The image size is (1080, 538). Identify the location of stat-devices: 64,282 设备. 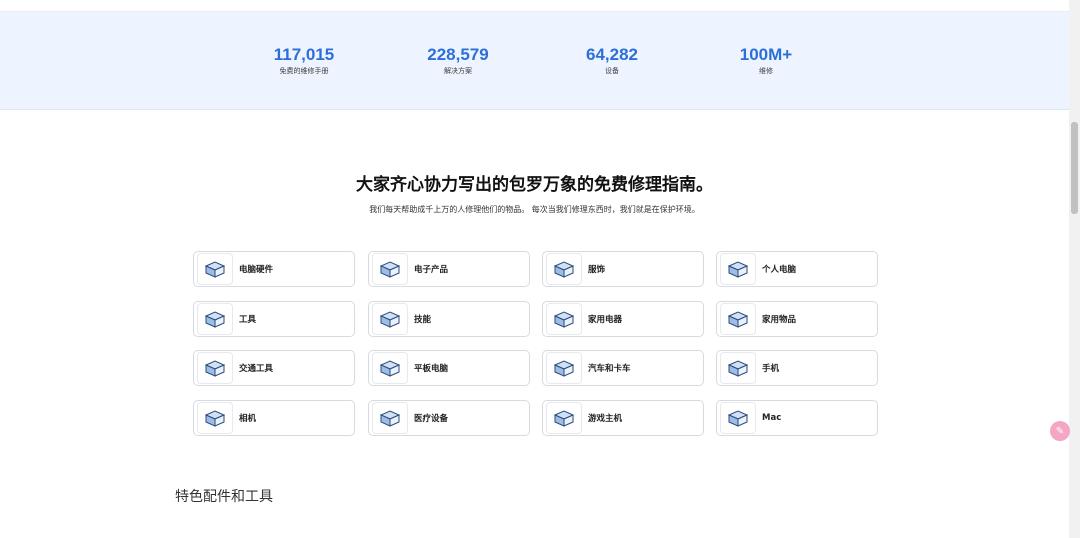
(612, 60).